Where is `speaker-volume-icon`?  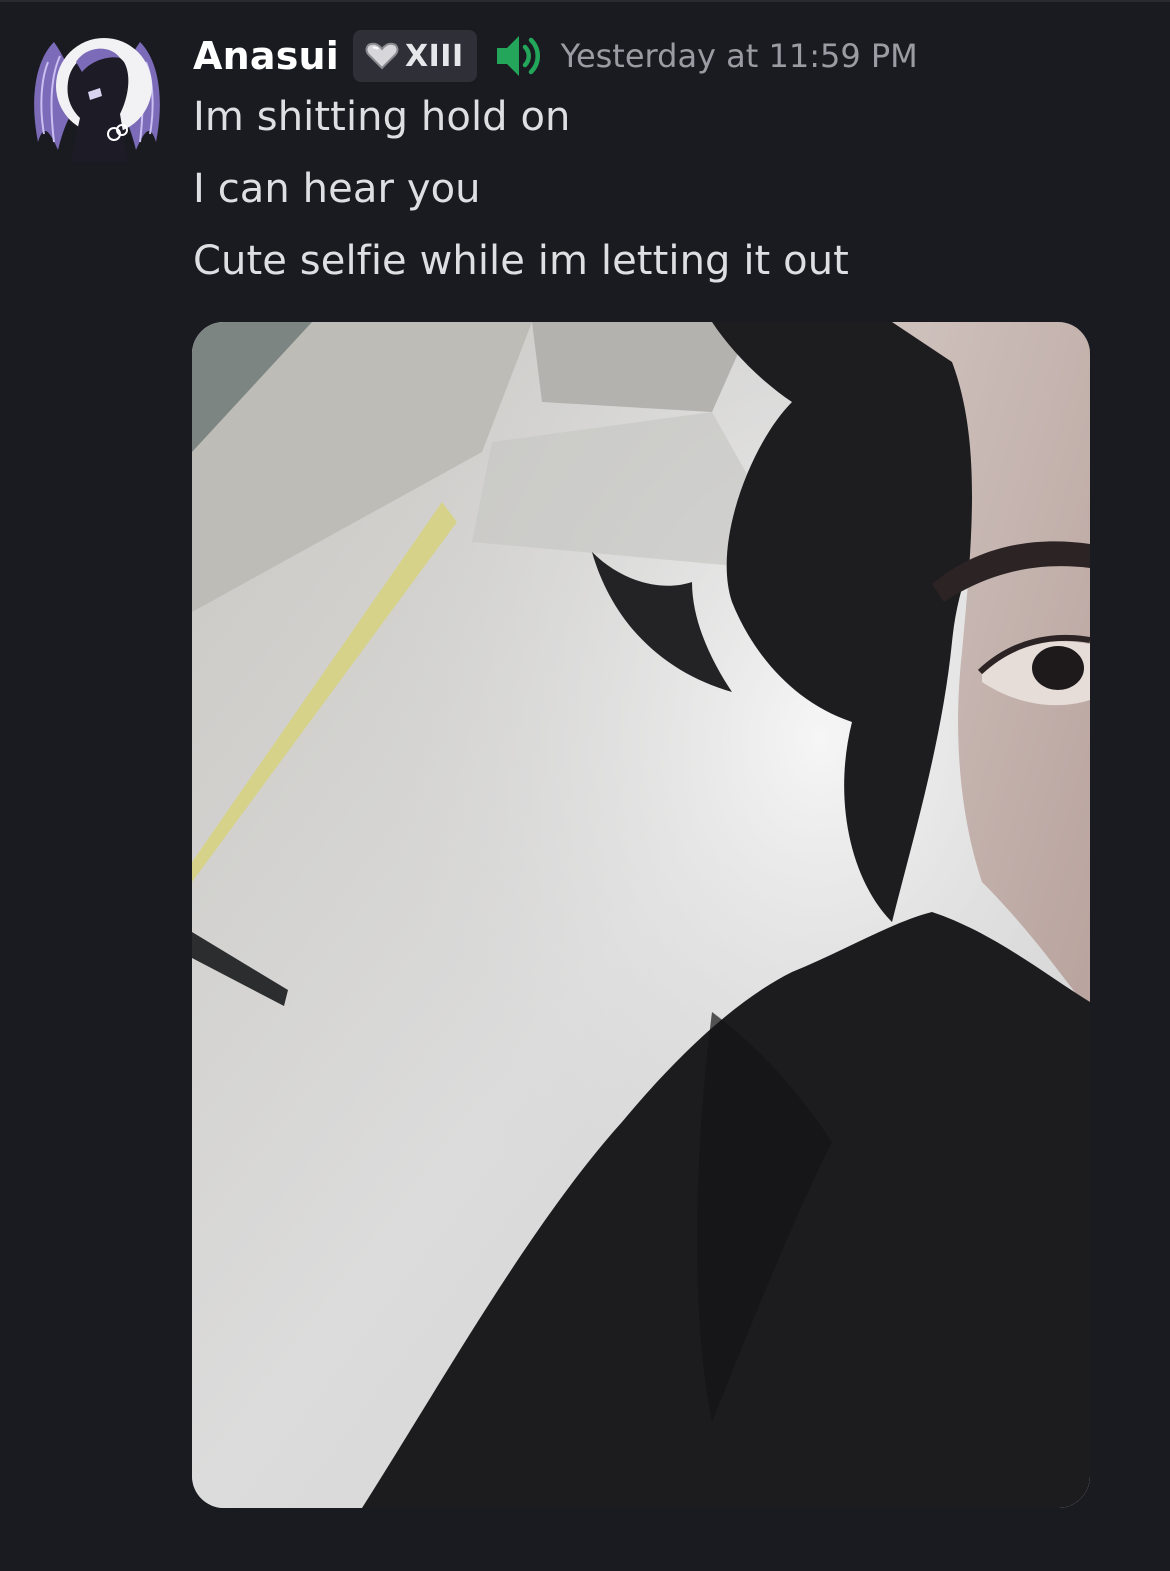
speaker-volume-icon is located at coordinates (518, 56).